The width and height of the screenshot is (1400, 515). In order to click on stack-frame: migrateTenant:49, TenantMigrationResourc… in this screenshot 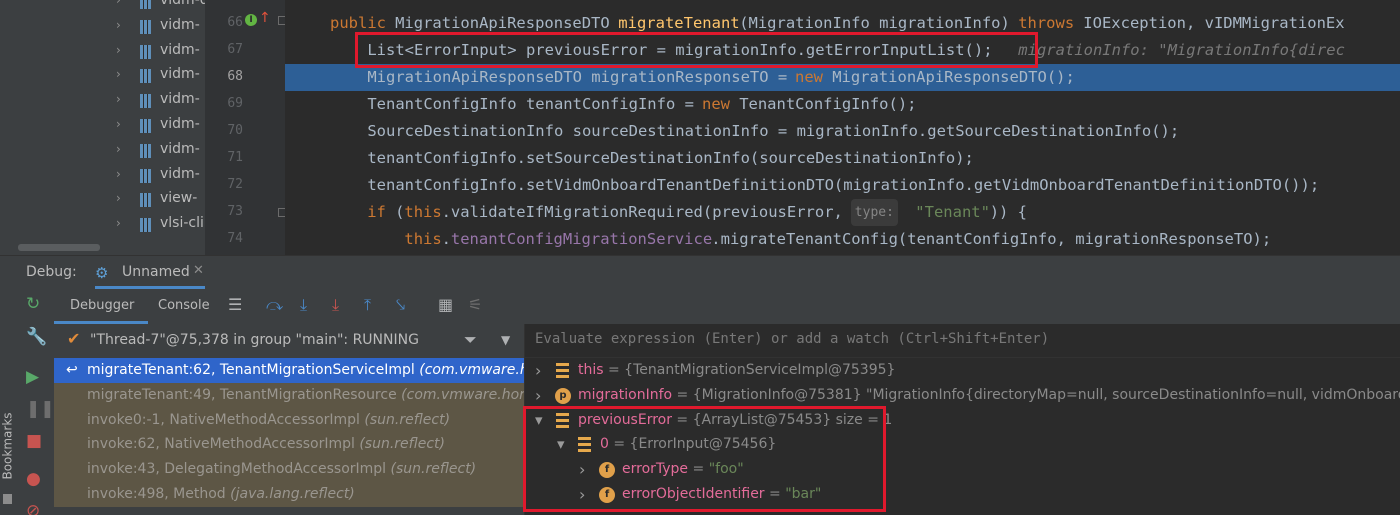, I will do `click(289, 395)`.